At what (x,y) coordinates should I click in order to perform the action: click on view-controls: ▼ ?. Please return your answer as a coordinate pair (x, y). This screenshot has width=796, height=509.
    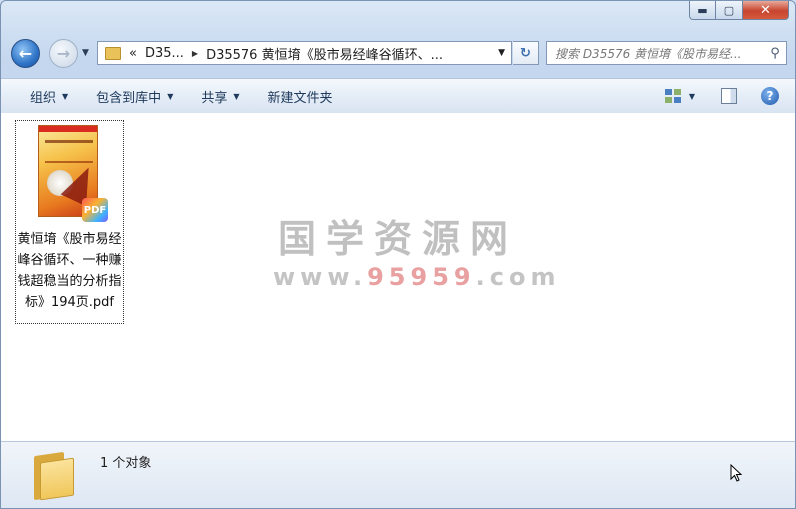
    Looking at the image, I should click on (729, 96).